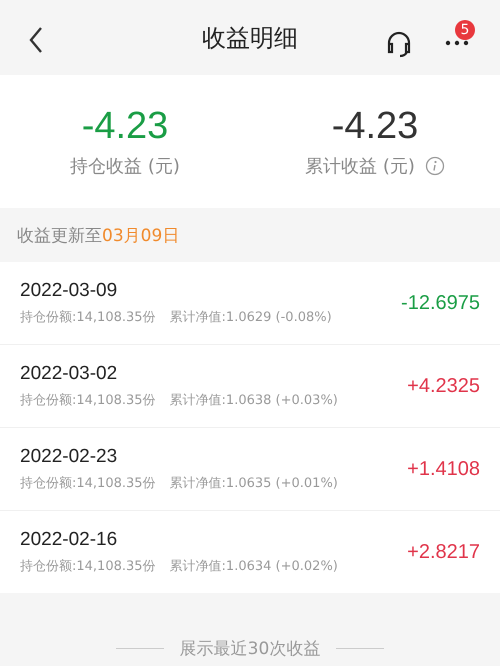 The height and width of the screenshot is (666, 500). Describe the element at coordinates (141, 235) in the screenshot. I see `update-date: 03月09日` at that location.